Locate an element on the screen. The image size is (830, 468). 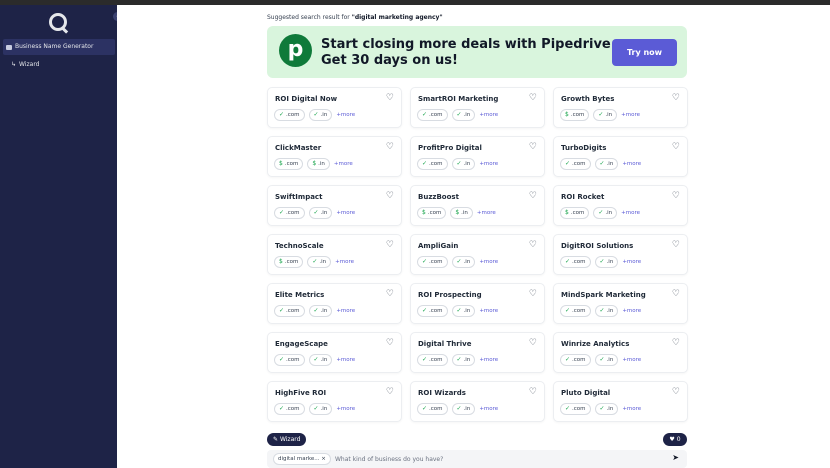
result-card: Elite Metrics ♡ ✓ .com ✓ .in +more is located at coordinates (334, 303).